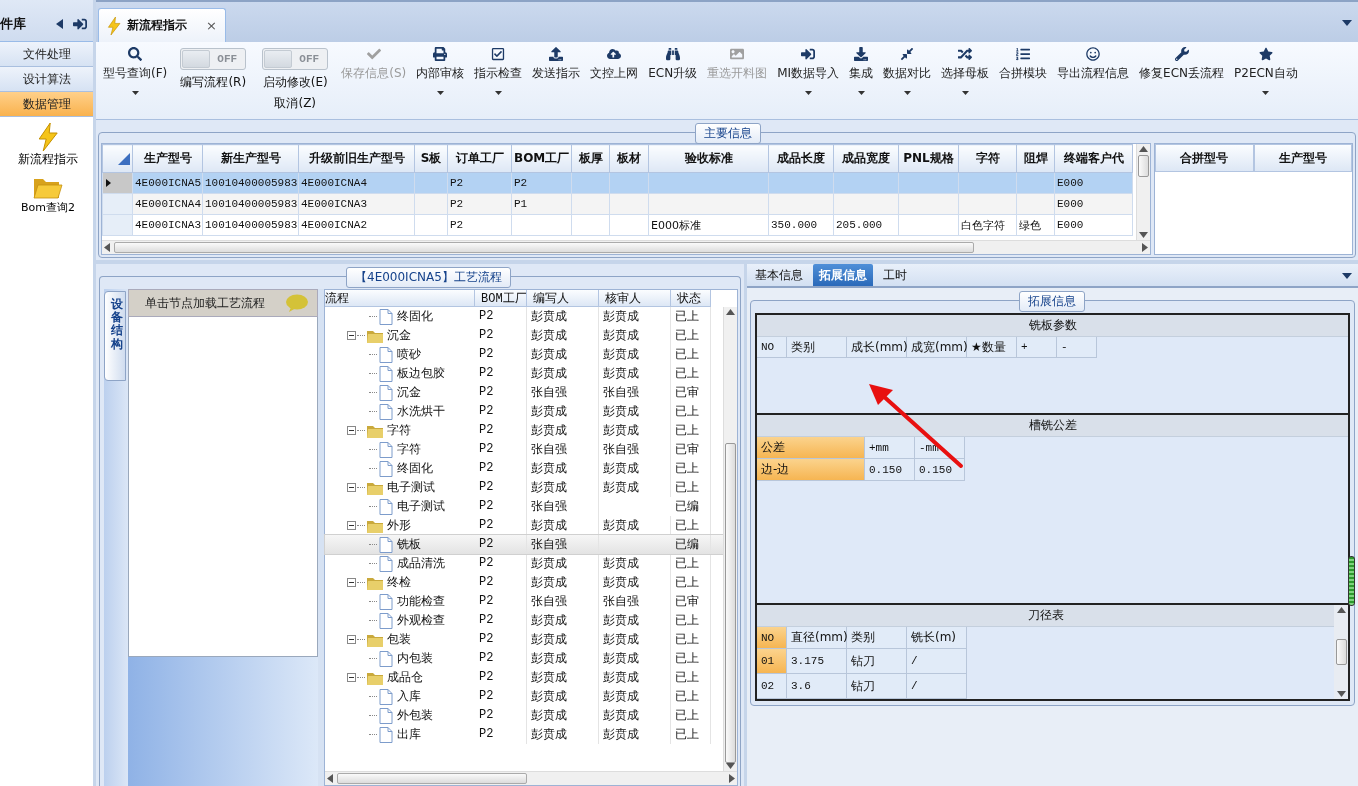  I want to click on tab: 工时, so click(895, 275).